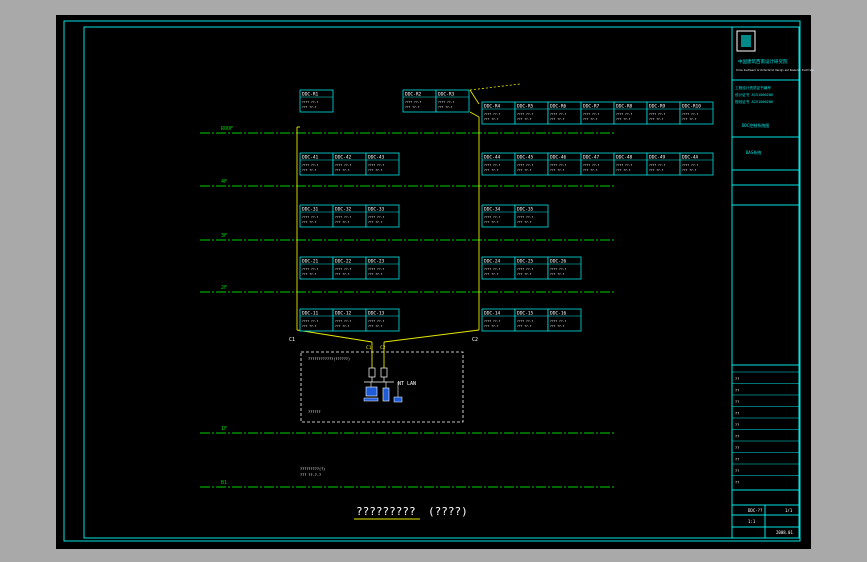 This screenshot has width=867, height=562. Describe the element at coordinates (224, 483) in the screenshot. I see `floor-label: B1` at that location.